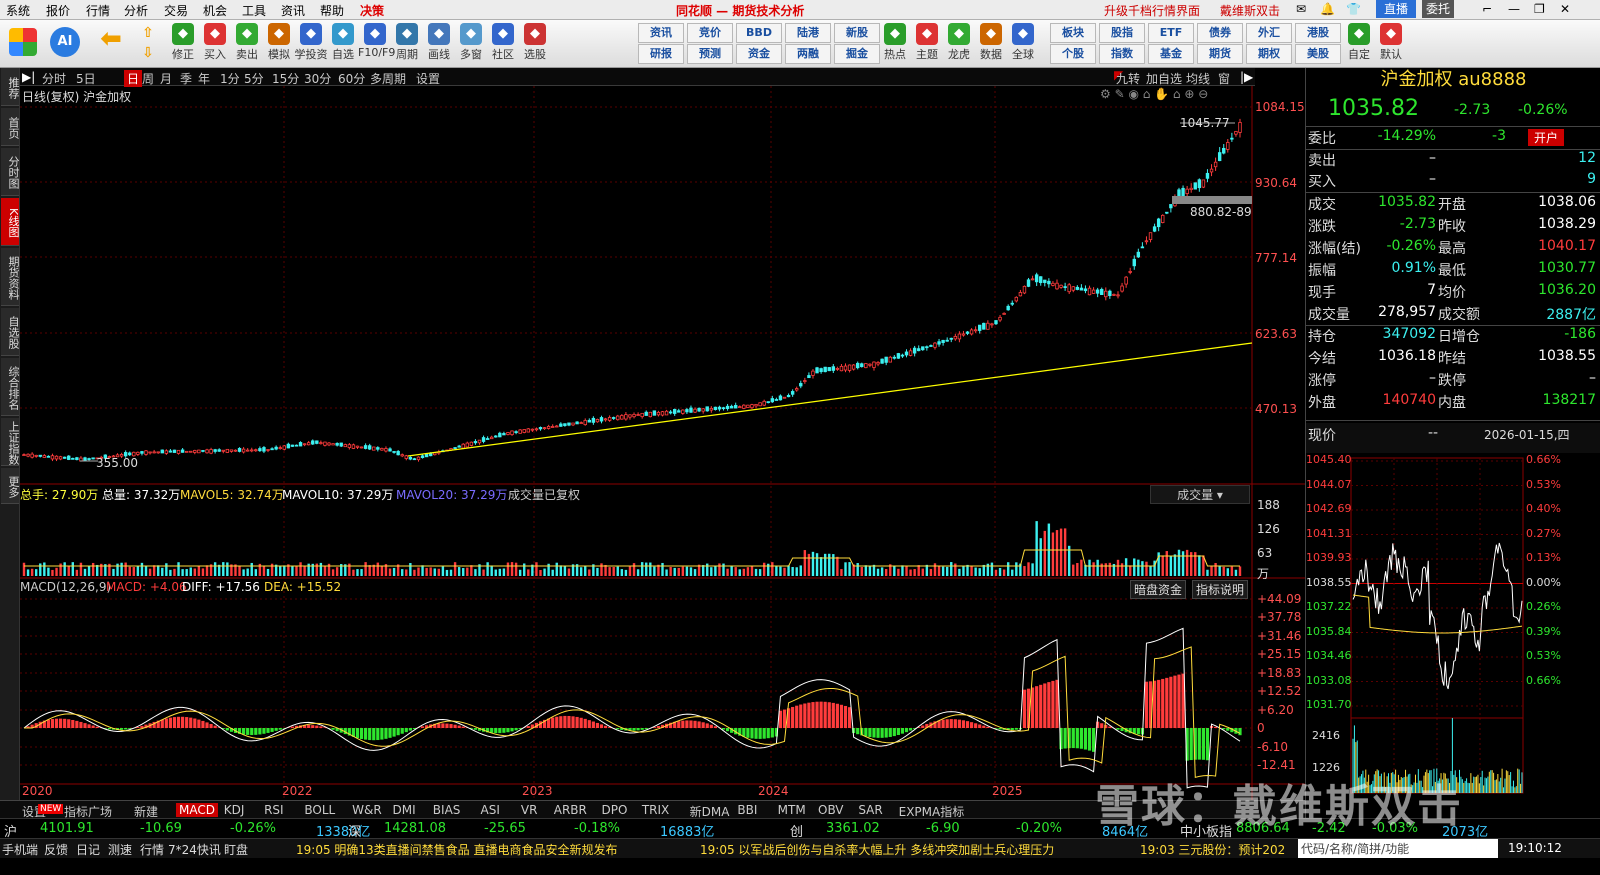 This screenshot has height=875, width=1600. What do you see at coordinates (655, 810) in the screenshot?
I see `indicator-tab-14: TRIX` at bounding box center [655, 810].